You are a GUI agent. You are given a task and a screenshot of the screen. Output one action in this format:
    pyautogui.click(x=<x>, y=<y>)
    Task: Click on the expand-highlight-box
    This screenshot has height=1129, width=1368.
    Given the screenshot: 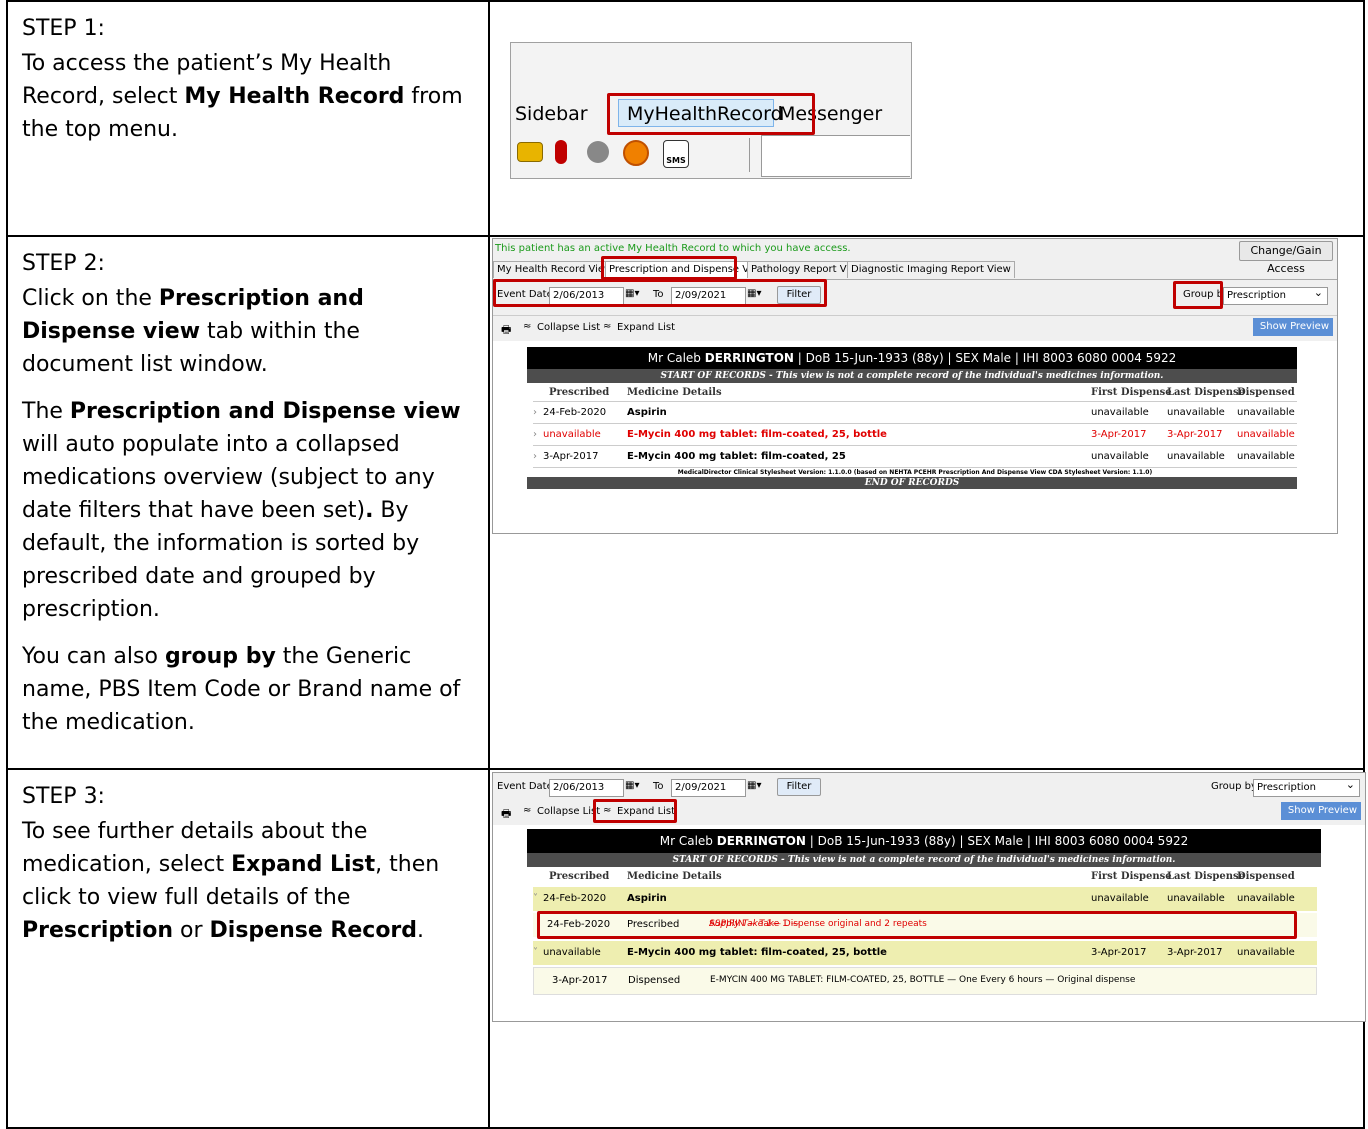 What is the action you would take?
    pyautogui.click(x=635, y=811)
    